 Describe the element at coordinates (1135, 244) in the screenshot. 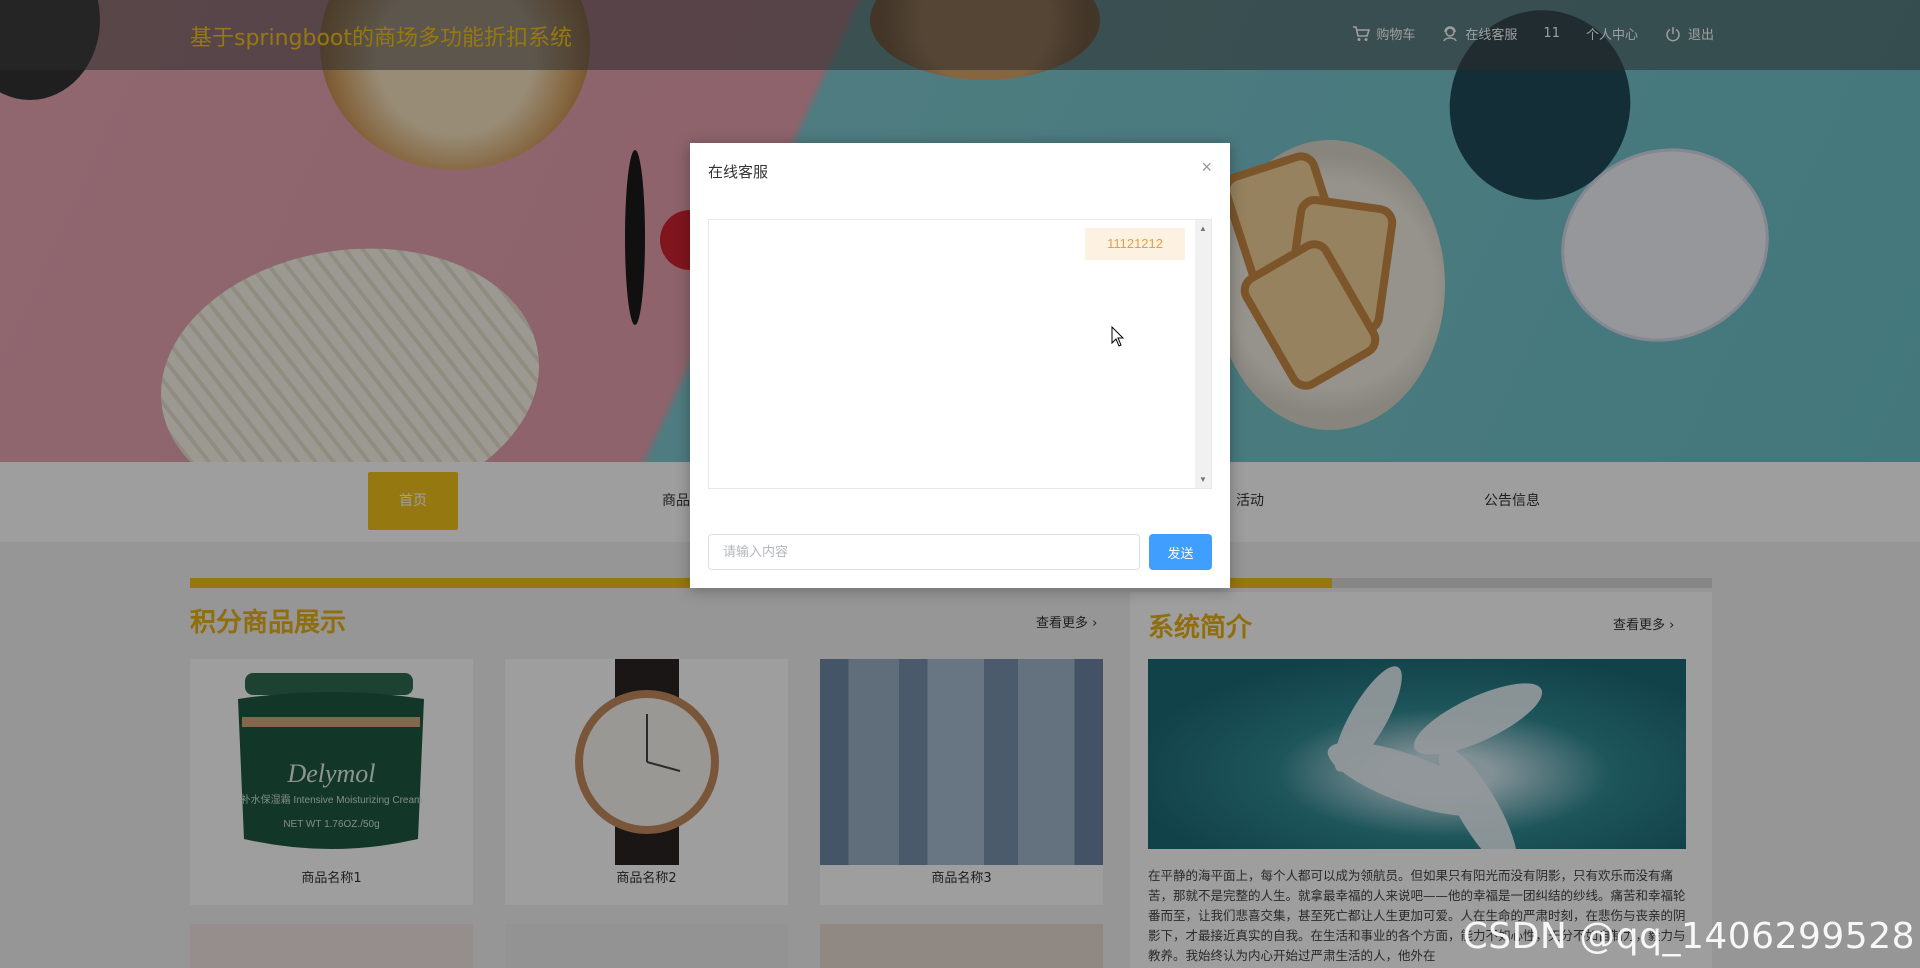

I see `chat-message: 11121212` at that location.